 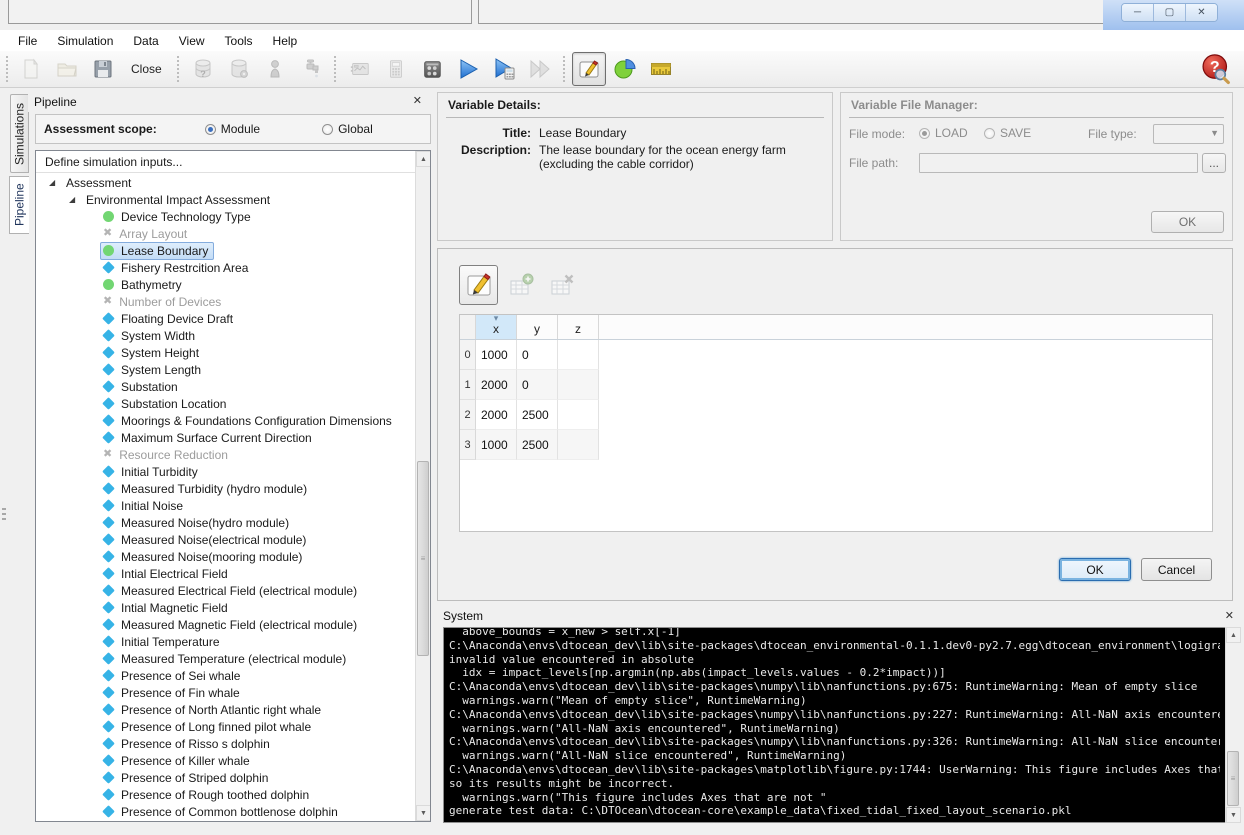 What do you see at coordinates (232, 129) in the screenshot?
I see `scope-module-radio: Module` at bounding box center [232, 129].